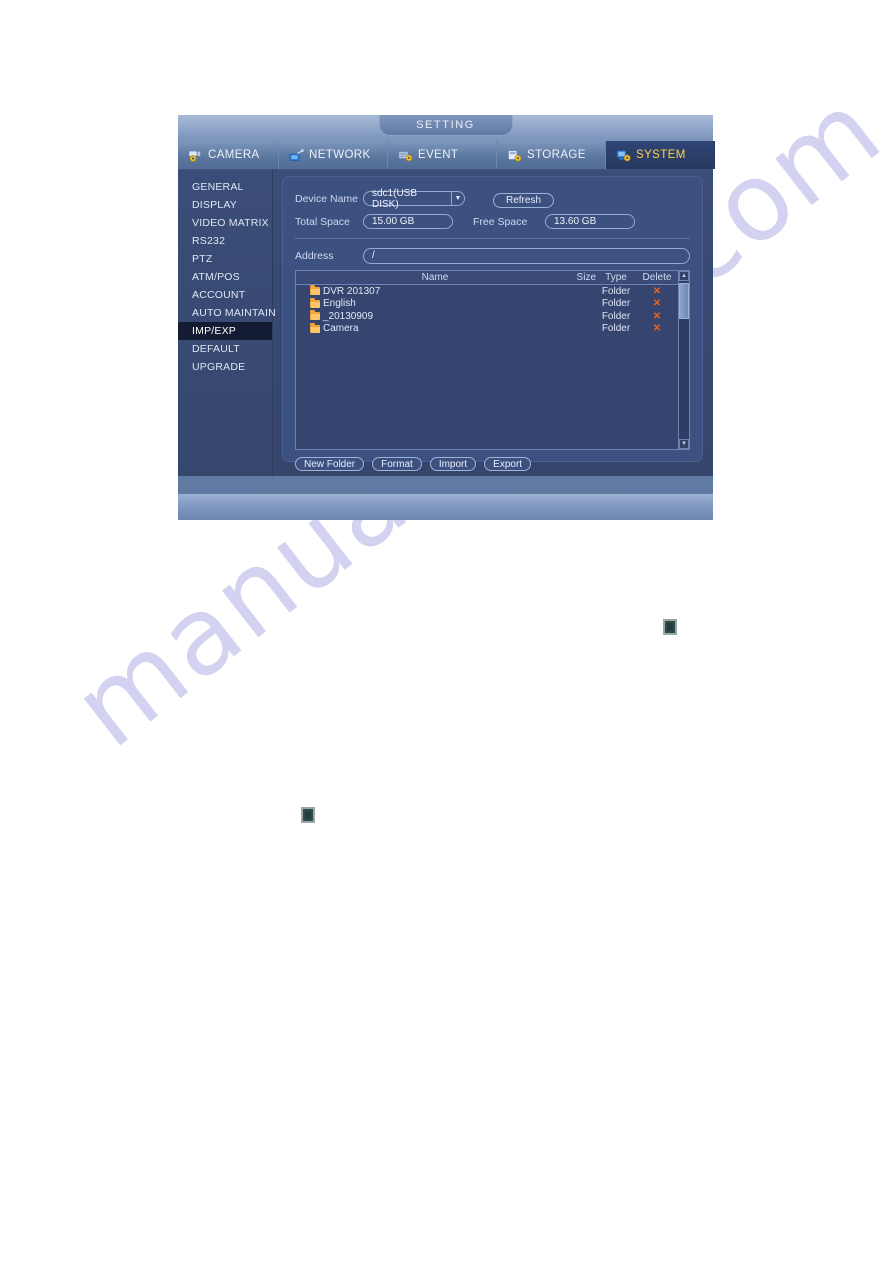  I want to click on format-button: Format, so click(397, 464).